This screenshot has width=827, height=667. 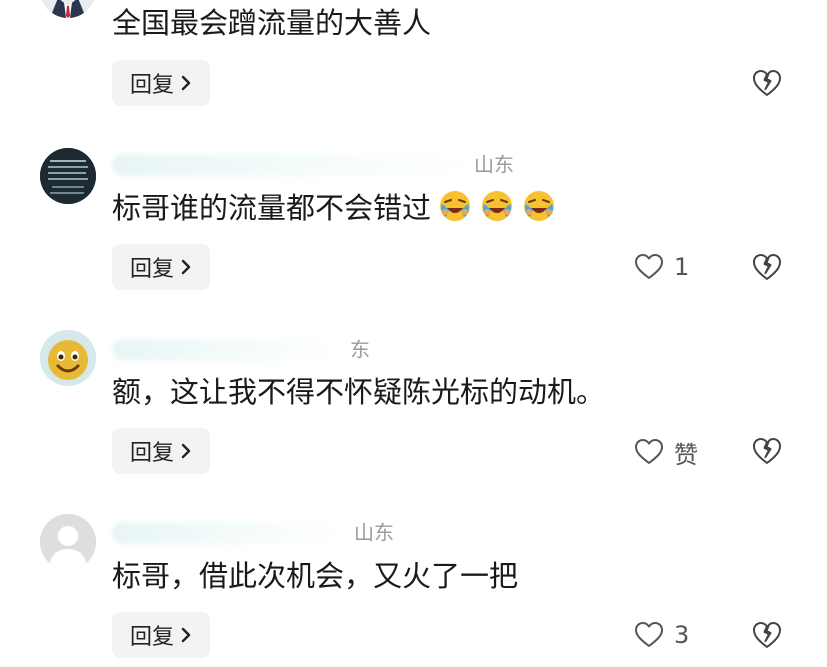 What do you see at coordinates (359, 392) in the screenshot?
I see `comment-text: 额，这让我不得不怀疑陈光标的动机。` at bounding box center [359, 392].